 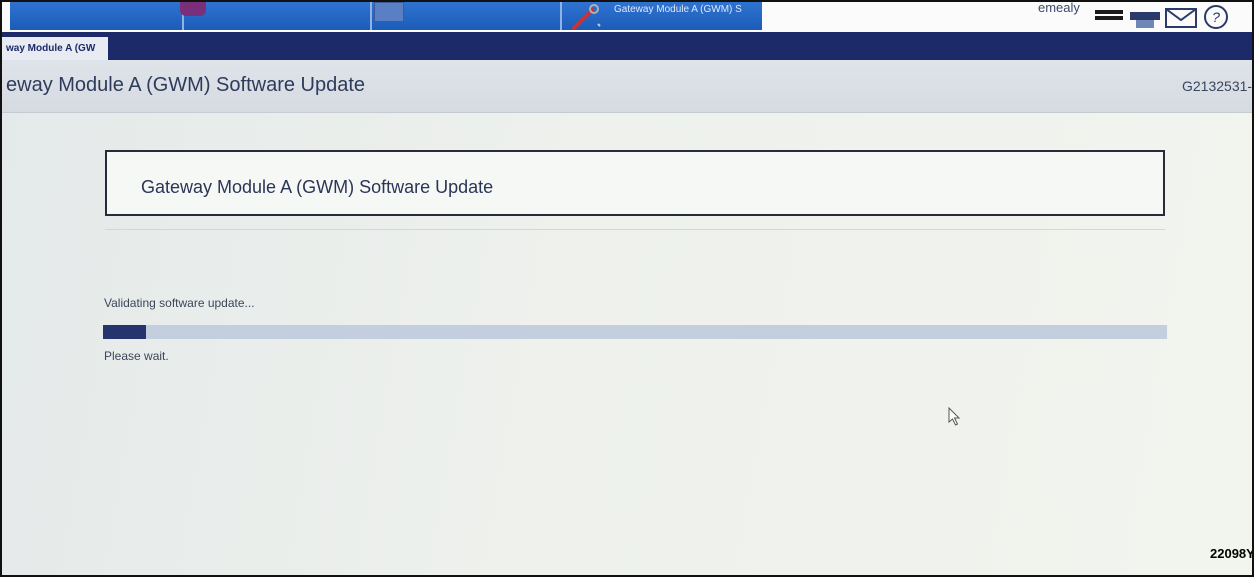 I want to click on title-box: Gateway Module A (GWM) Software Update, so click(x=635, y=183).